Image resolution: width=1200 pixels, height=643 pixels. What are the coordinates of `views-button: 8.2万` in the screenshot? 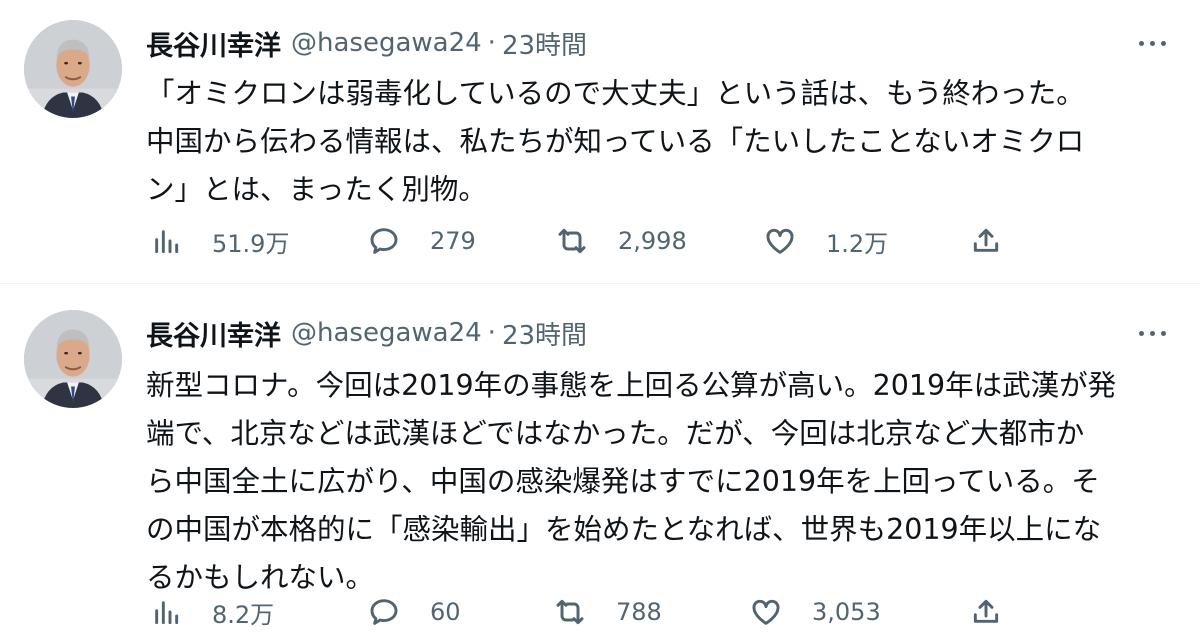 It's located at (212, 612).